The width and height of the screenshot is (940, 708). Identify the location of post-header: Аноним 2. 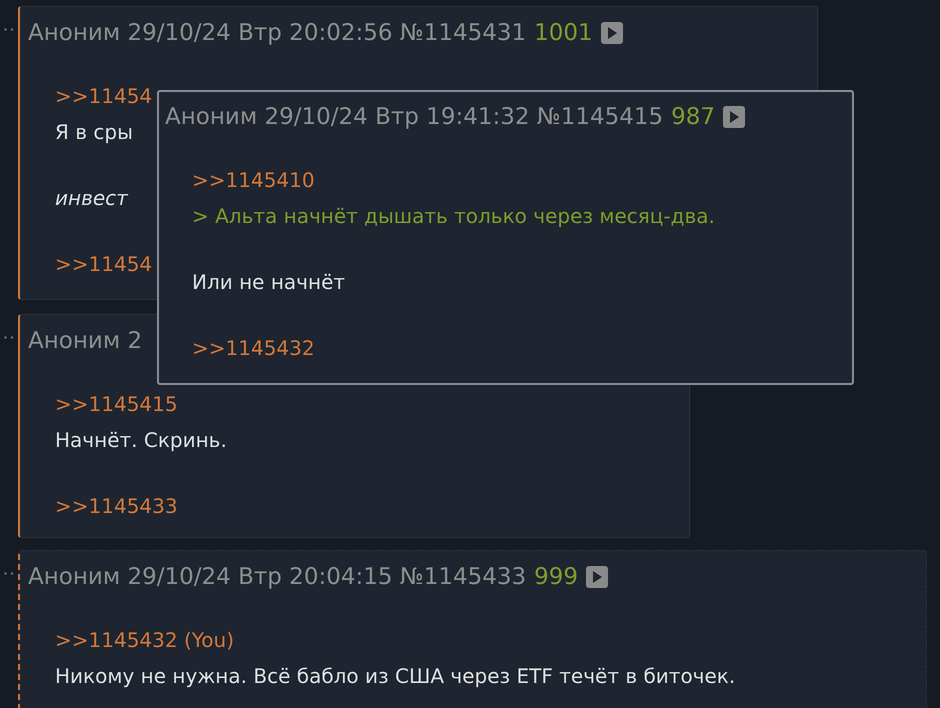
(85, 341).